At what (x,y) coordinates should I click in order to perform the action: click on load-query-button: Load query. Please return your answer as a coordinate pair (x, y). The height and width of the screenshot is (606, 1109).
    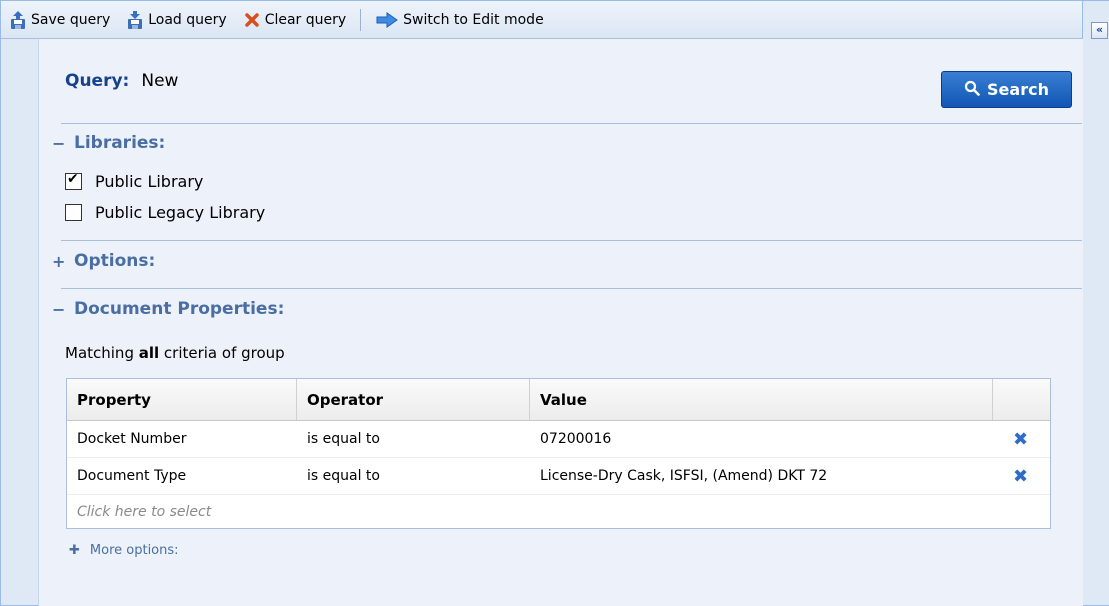
    Looking at the image, I should click on (176, 20).